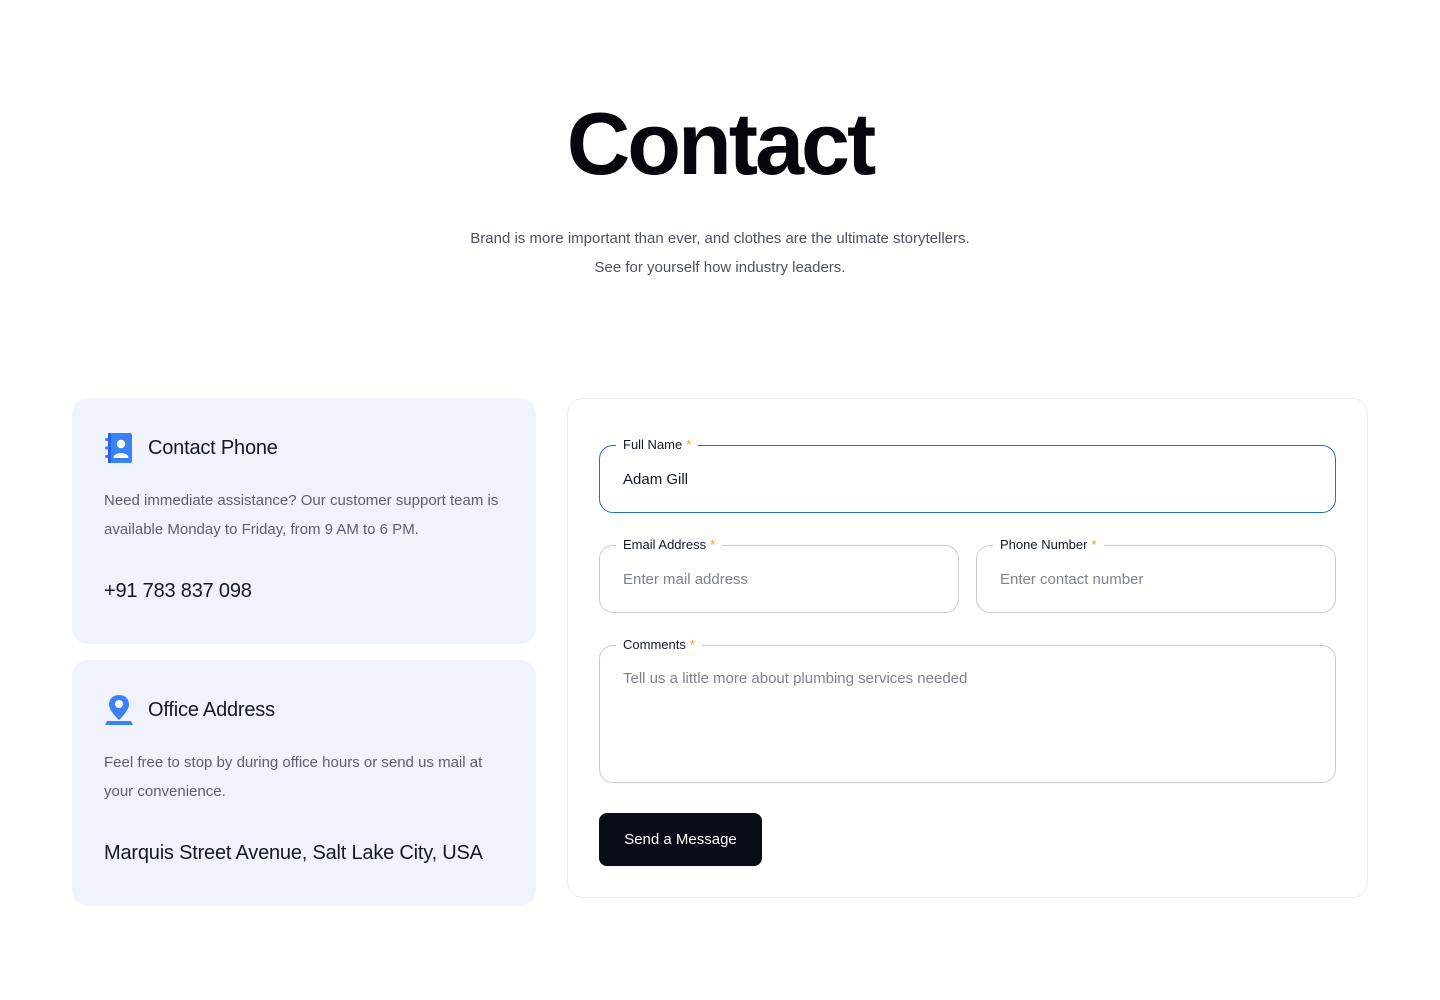  Describe the element at coordinates (1157, 579) in the screenshot. I see `phone-input` at that location.